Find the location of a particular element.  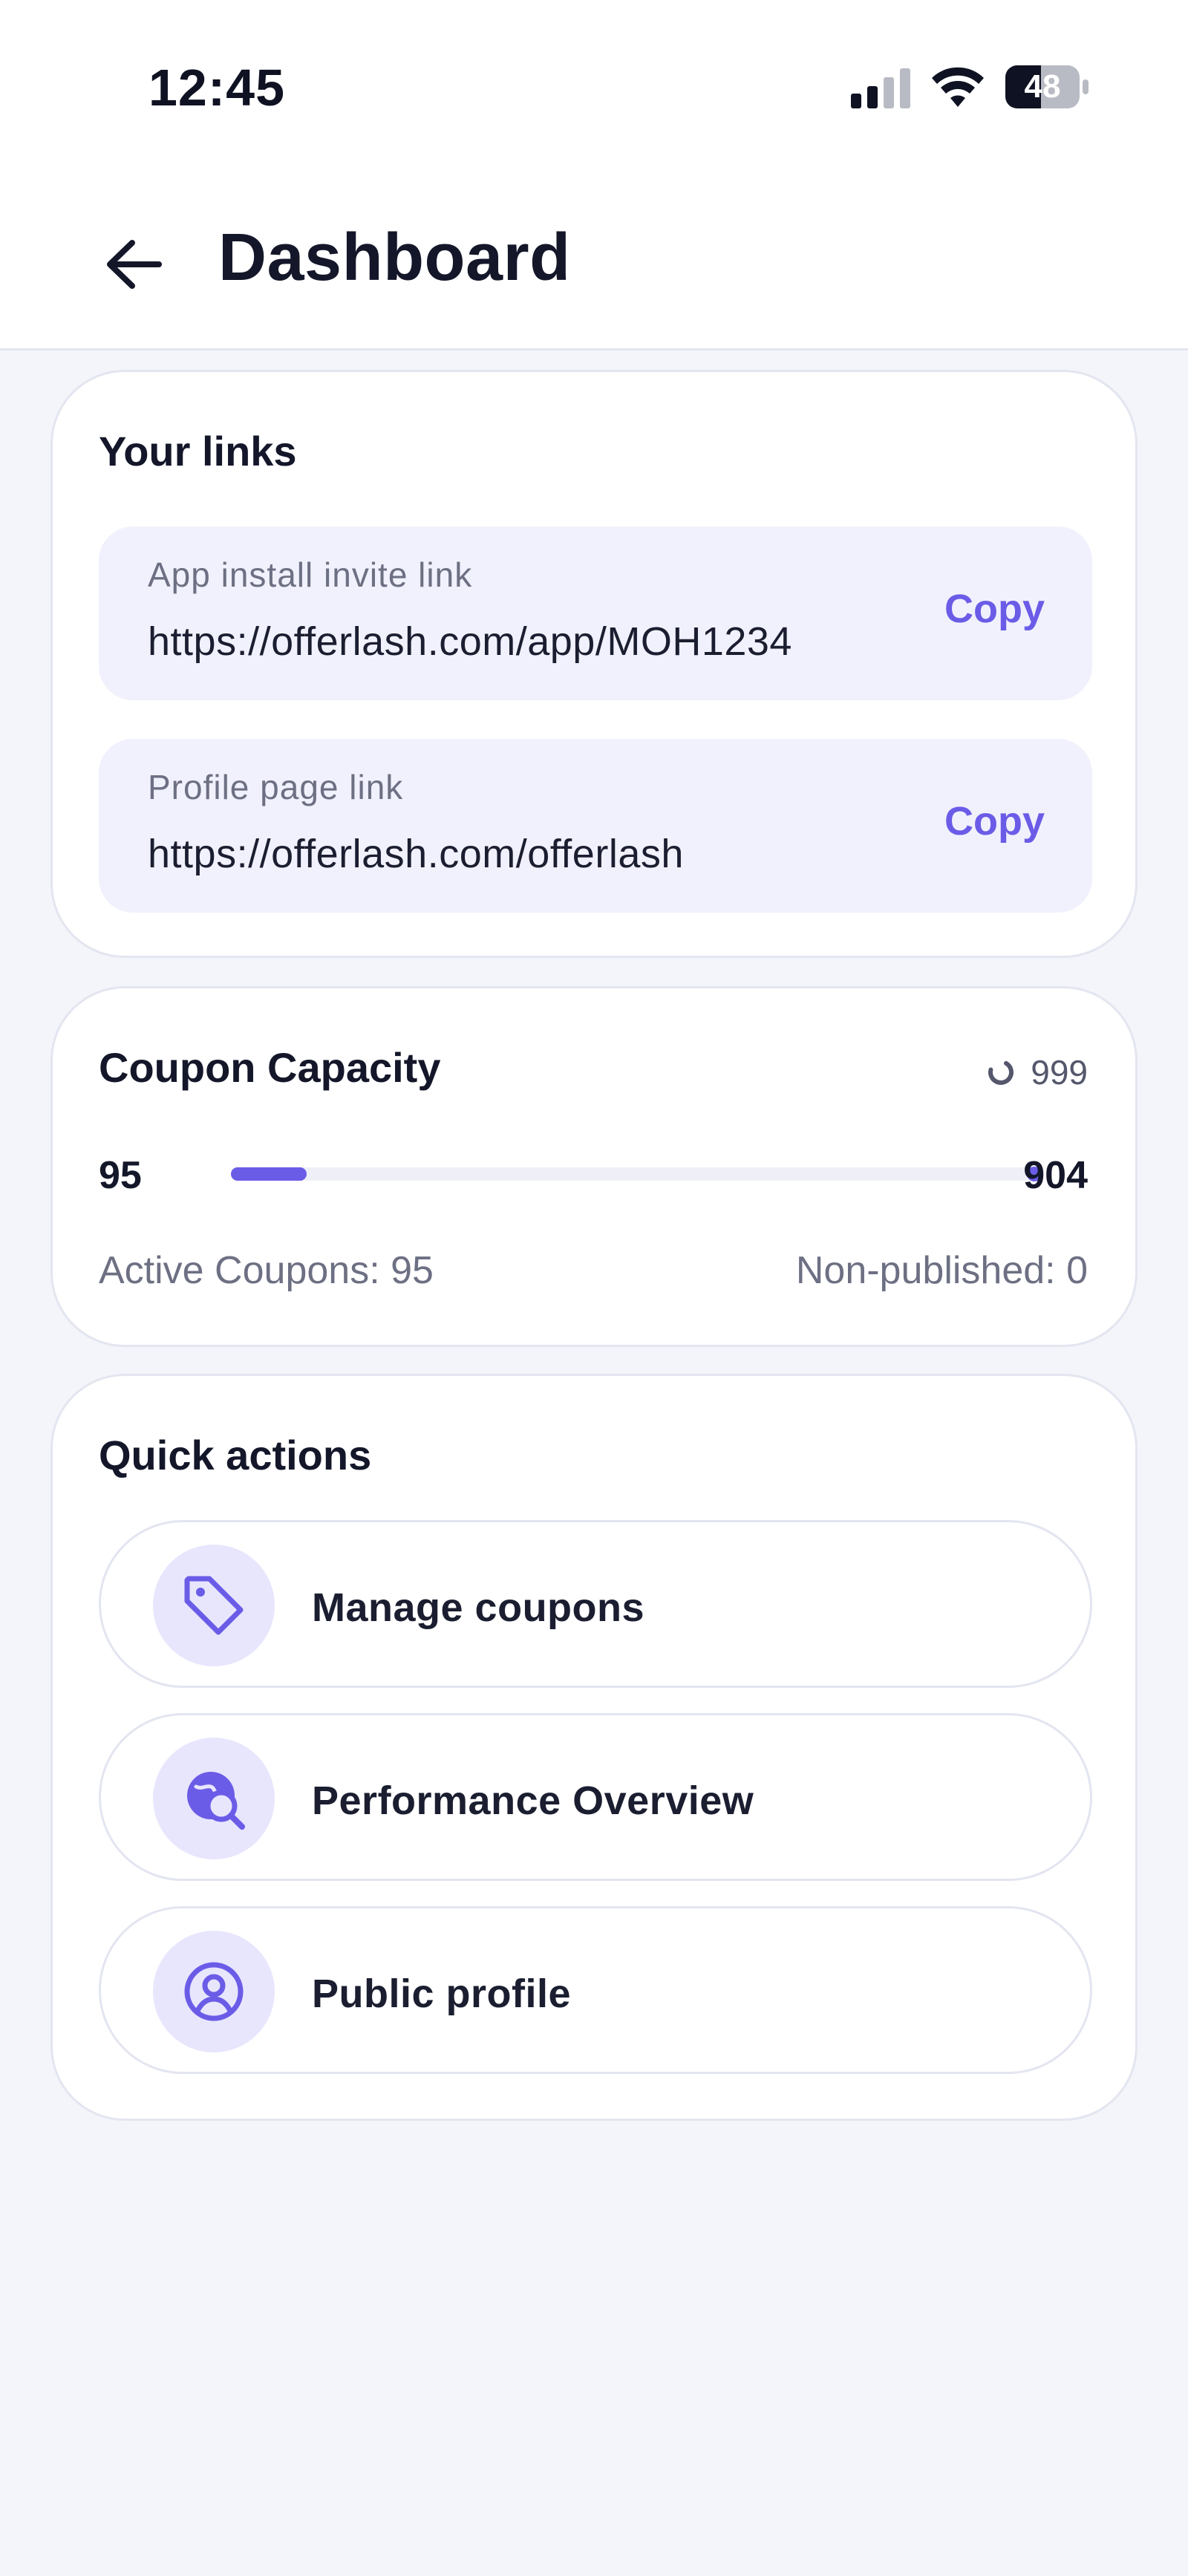

cellular-signal-icon is located at coordinates (881, 88).